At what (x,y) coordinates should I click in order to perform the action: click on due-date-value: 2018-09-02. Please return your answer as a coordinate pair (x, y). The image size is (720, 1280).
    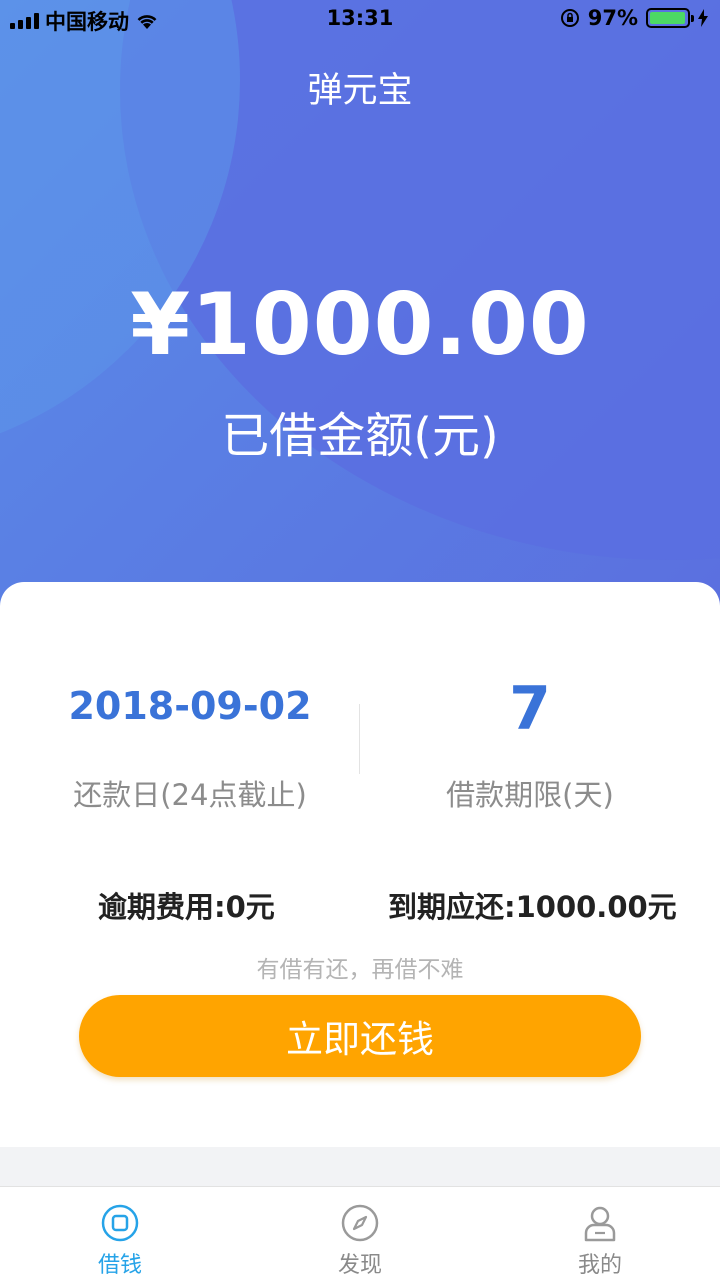
    Looking at the image, I should click on (190, 706).